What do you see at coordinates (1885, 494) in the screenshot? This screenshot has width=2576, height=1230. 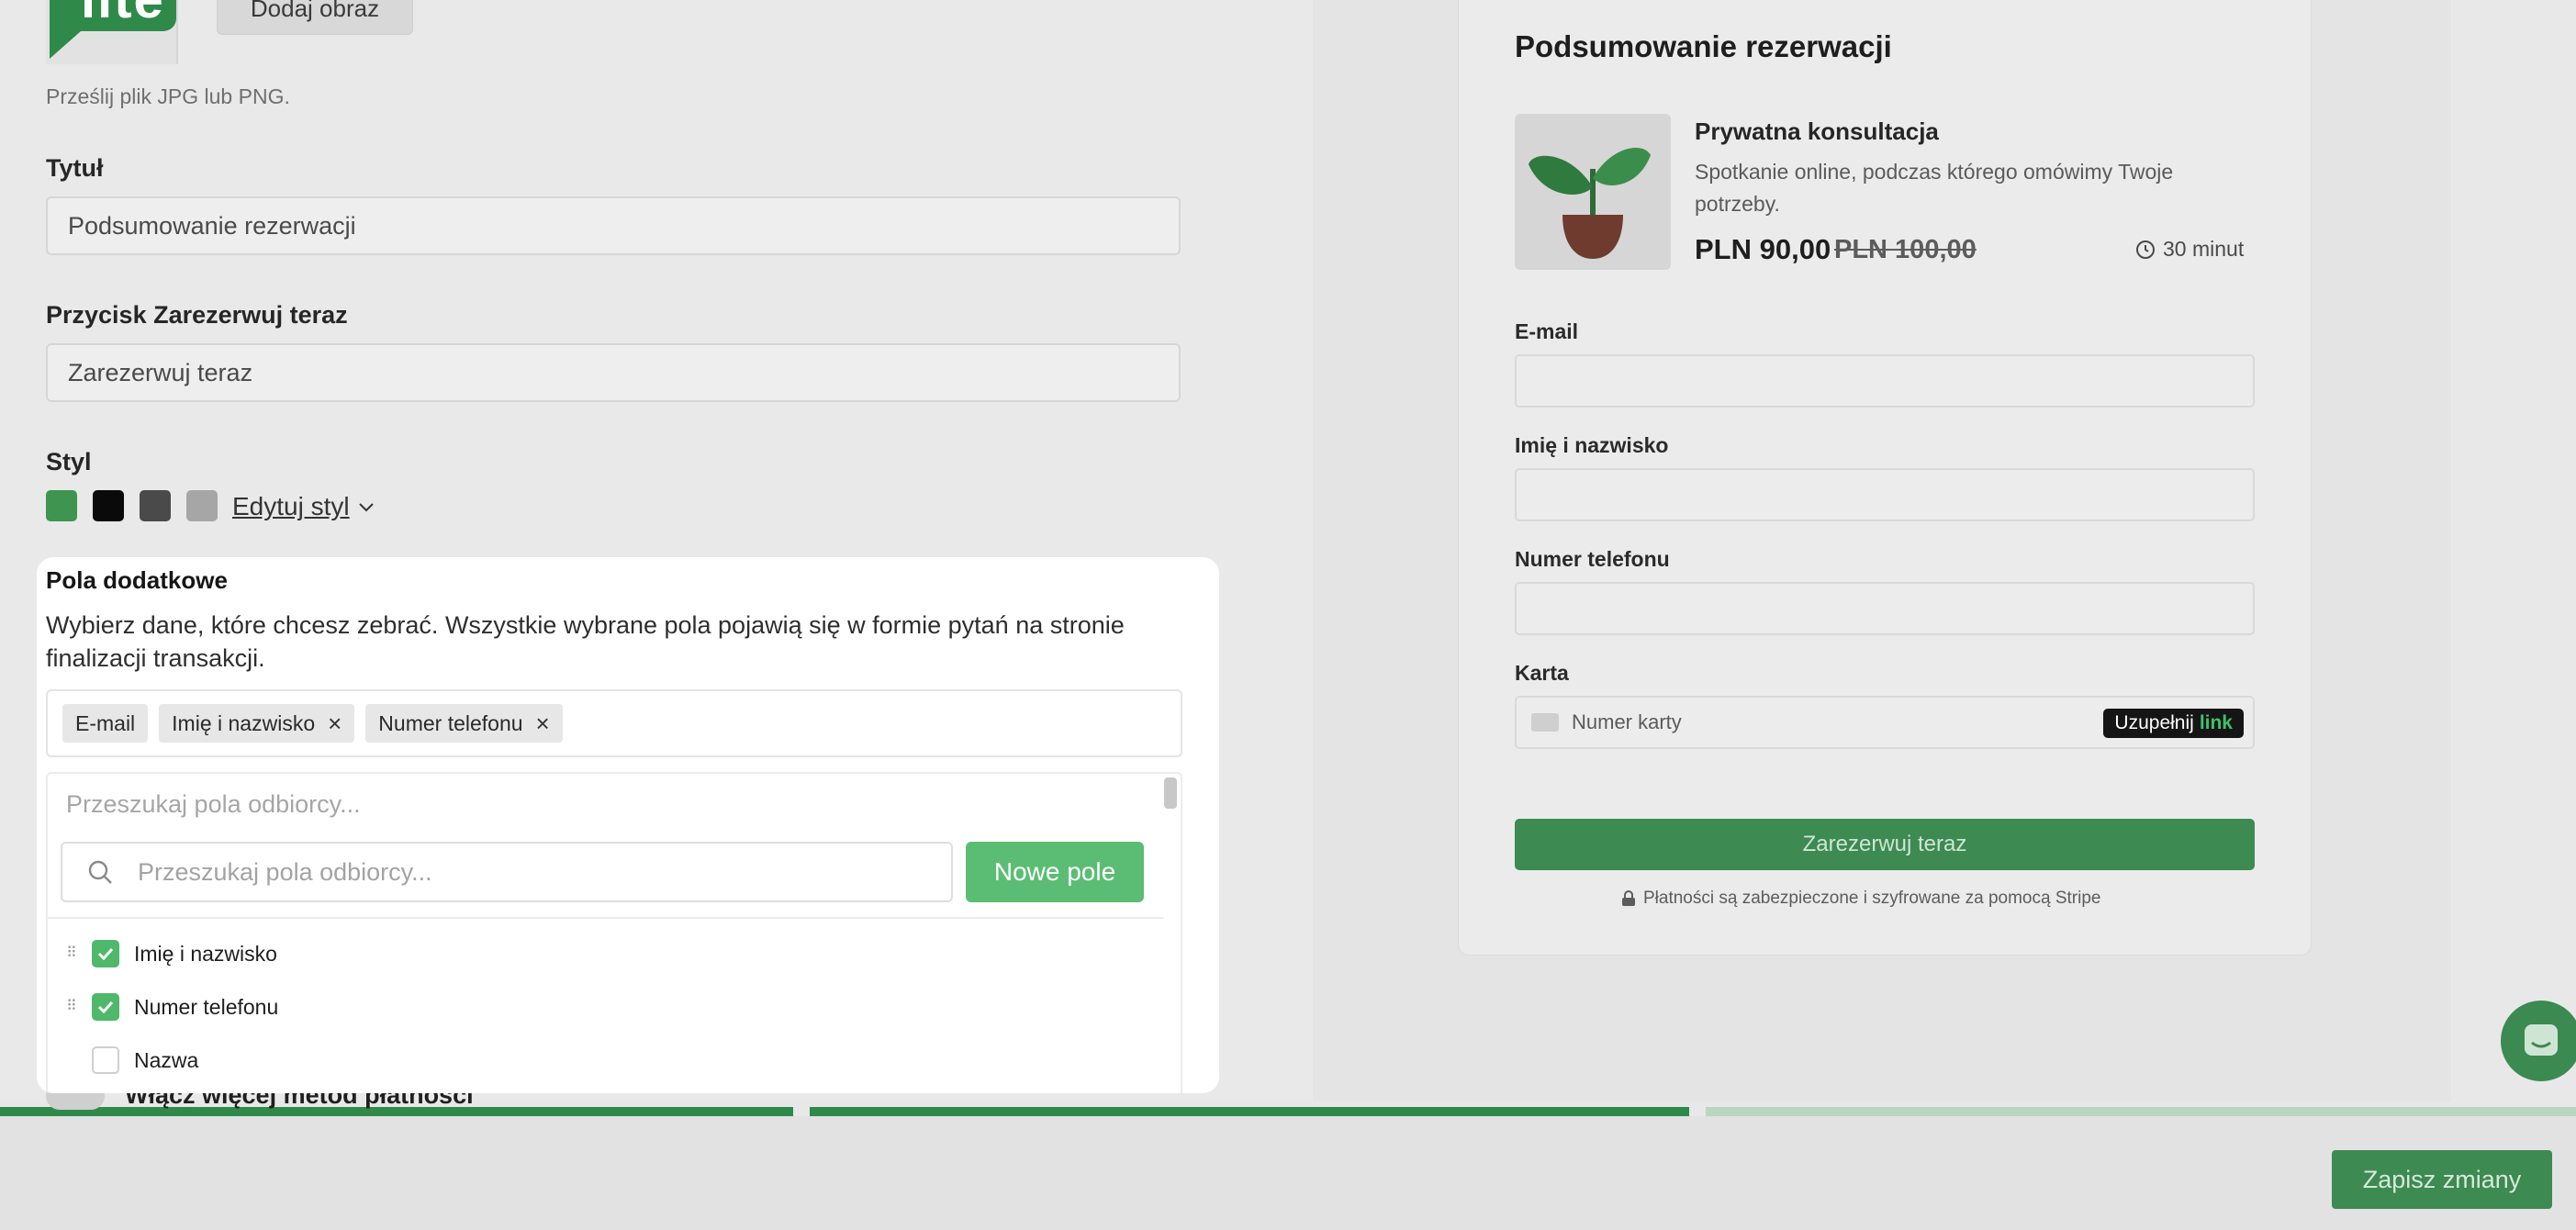 I see `name-field` at bounding box center [1885, 494].